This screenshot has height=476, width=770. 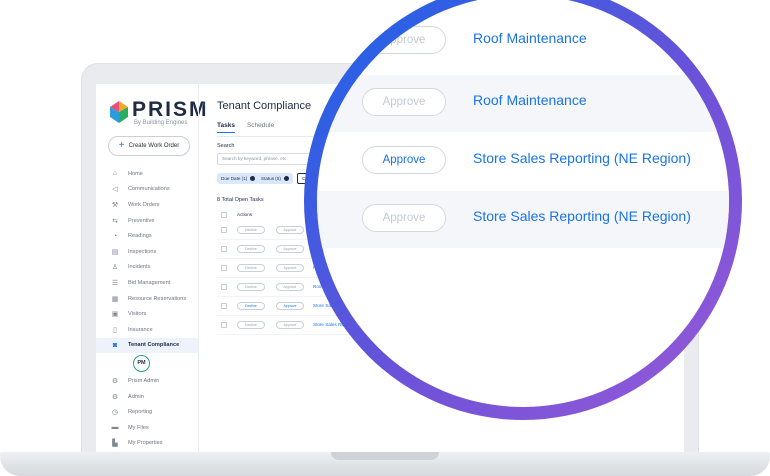 What do you see at coordinates (385, 464) in the screenshot?
I see `laptop-base` at bounding box center [385, 464].